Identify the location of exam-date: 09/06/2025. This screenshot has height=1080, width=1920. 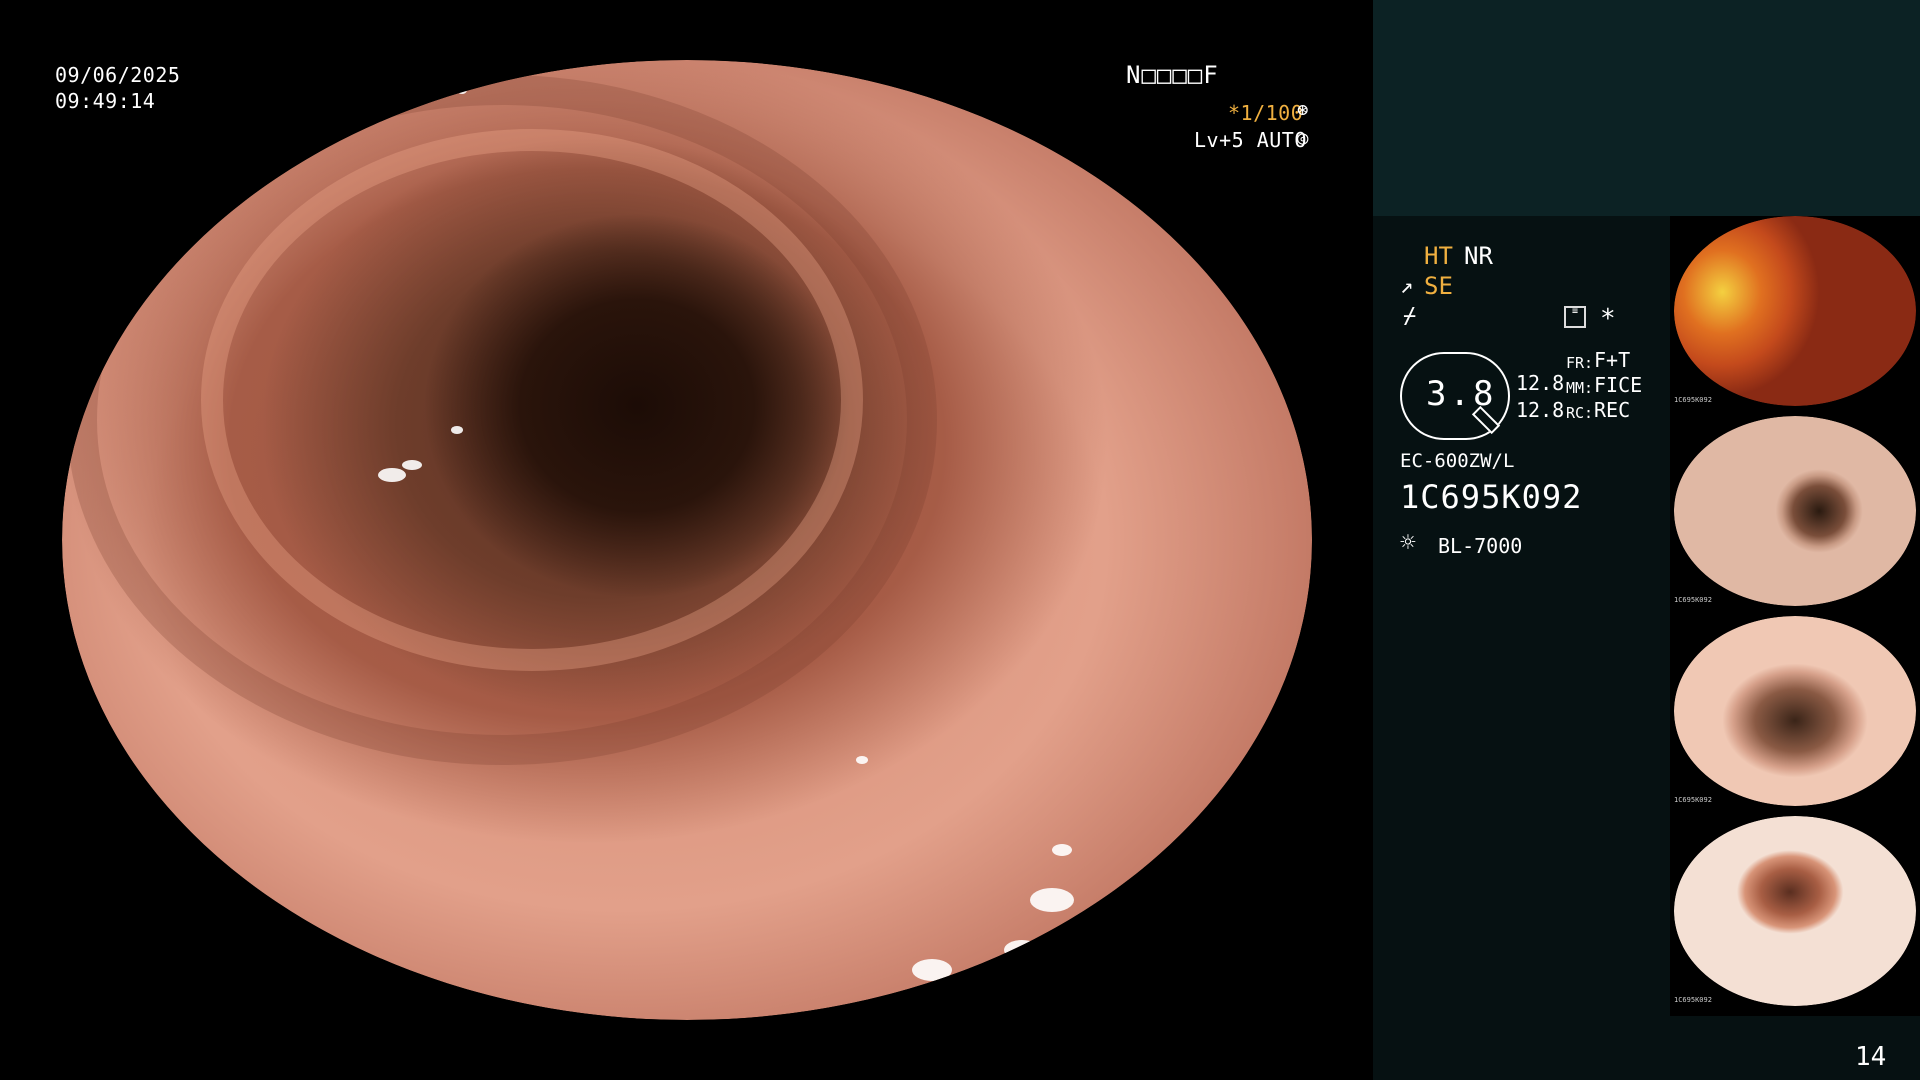
(118, 75).